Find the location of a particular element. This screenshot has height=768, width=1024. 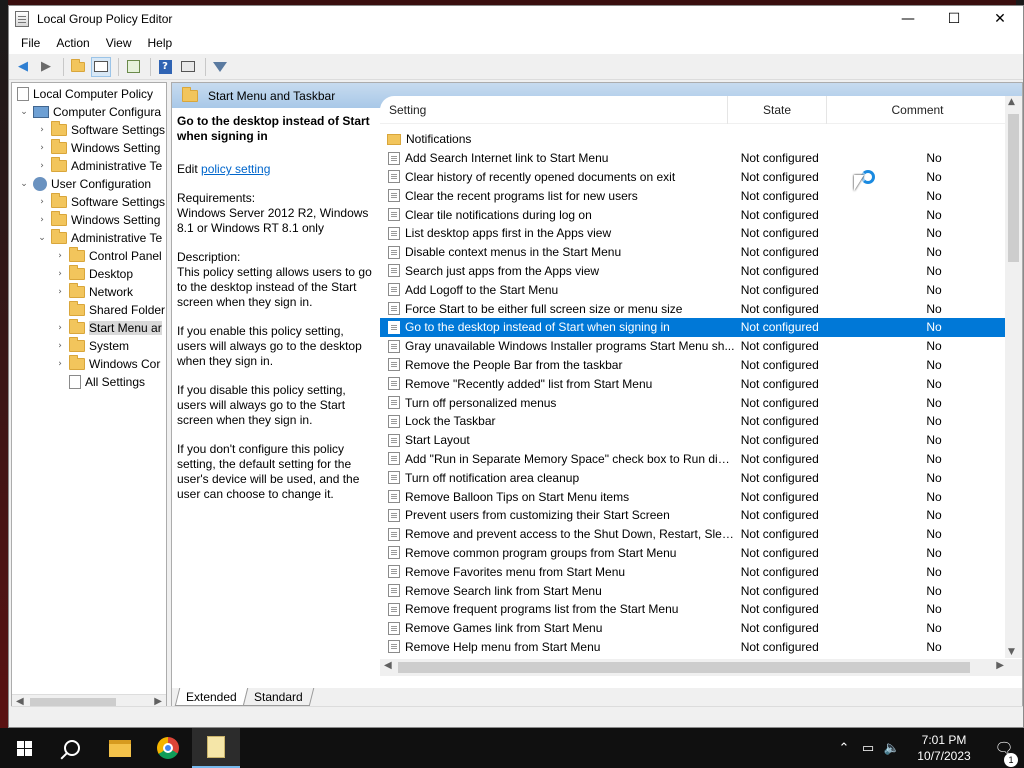

settings-vertical-scrollbar: ▲ ▼ is located at coordinates (1013, 377).